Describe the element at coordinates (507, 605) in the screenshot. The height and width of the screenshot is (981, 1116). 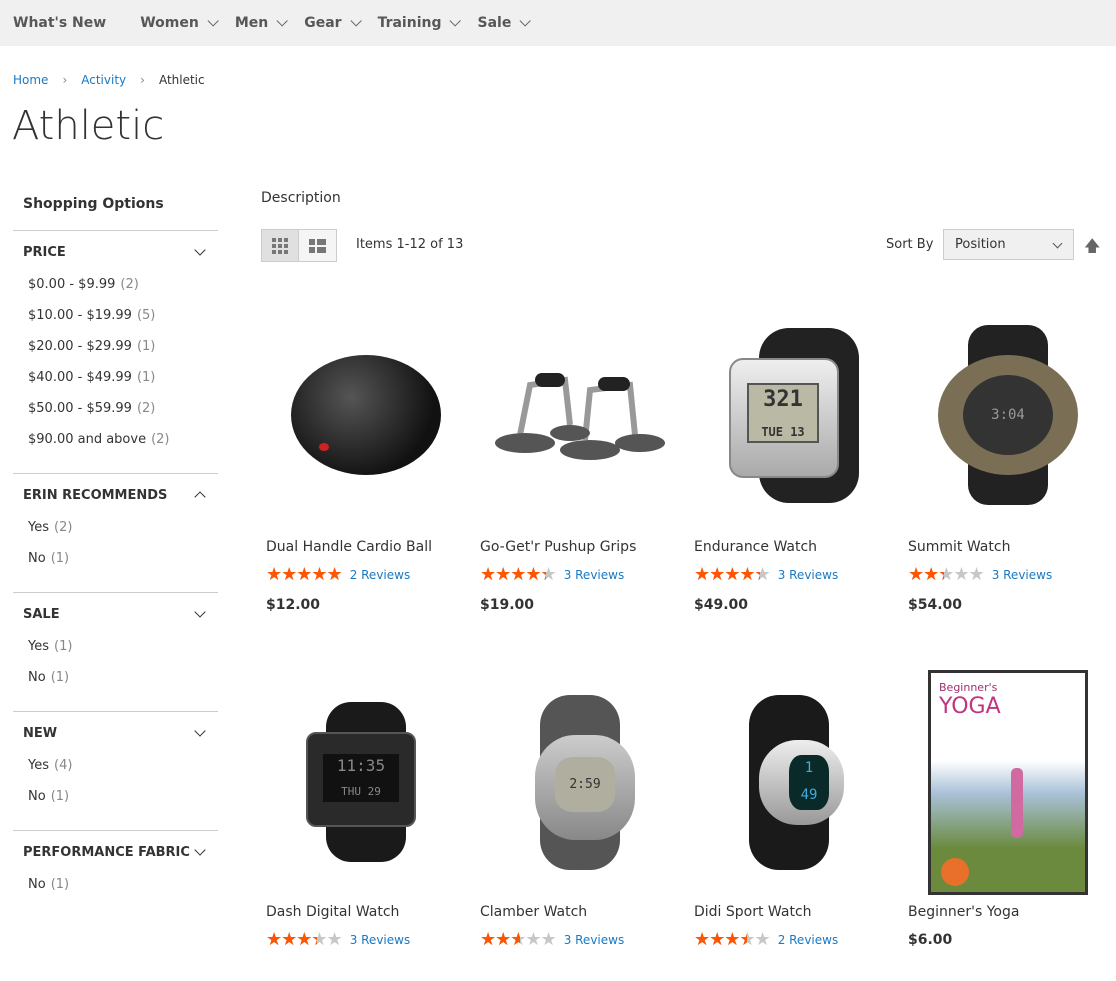
I see `product-price: $19.00` at that location.